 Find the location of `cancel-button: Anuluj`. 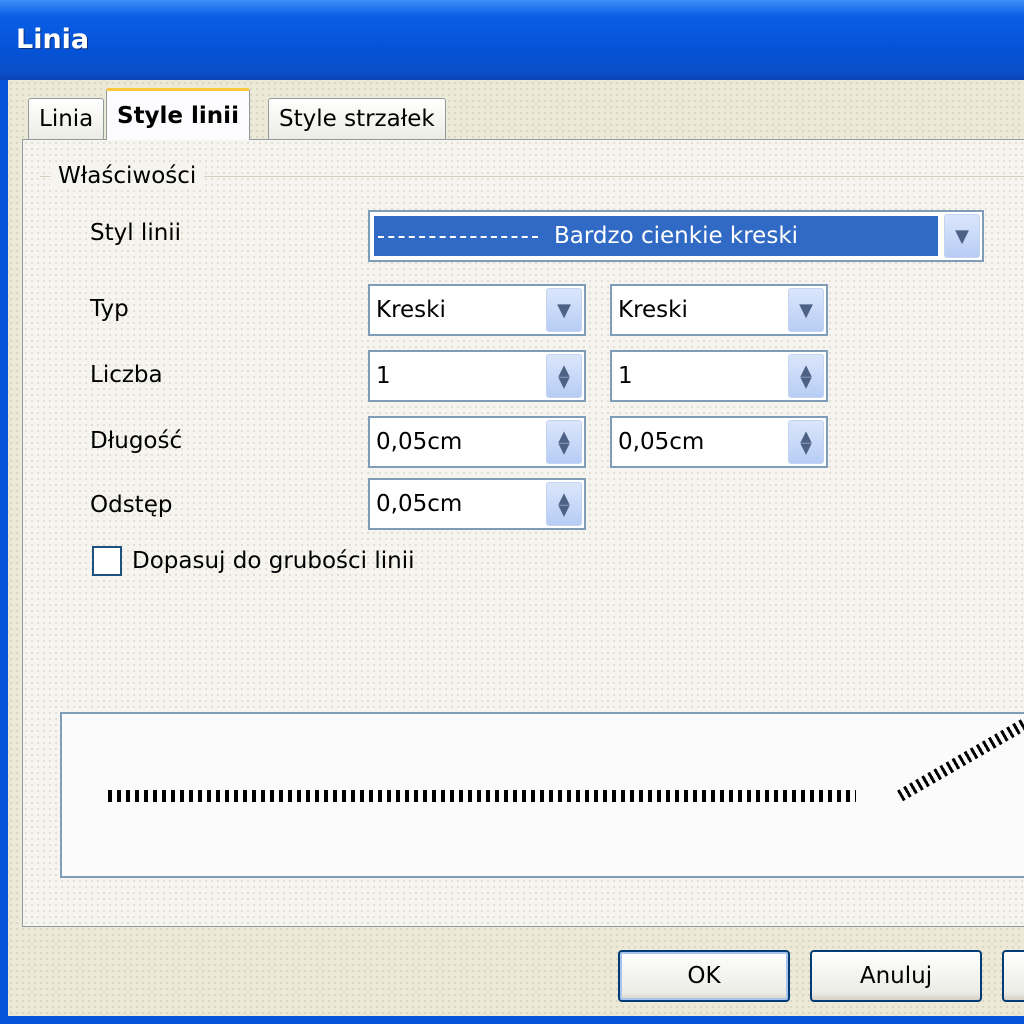

cancel-button: Anuluj is located at coordinates (896, 976).